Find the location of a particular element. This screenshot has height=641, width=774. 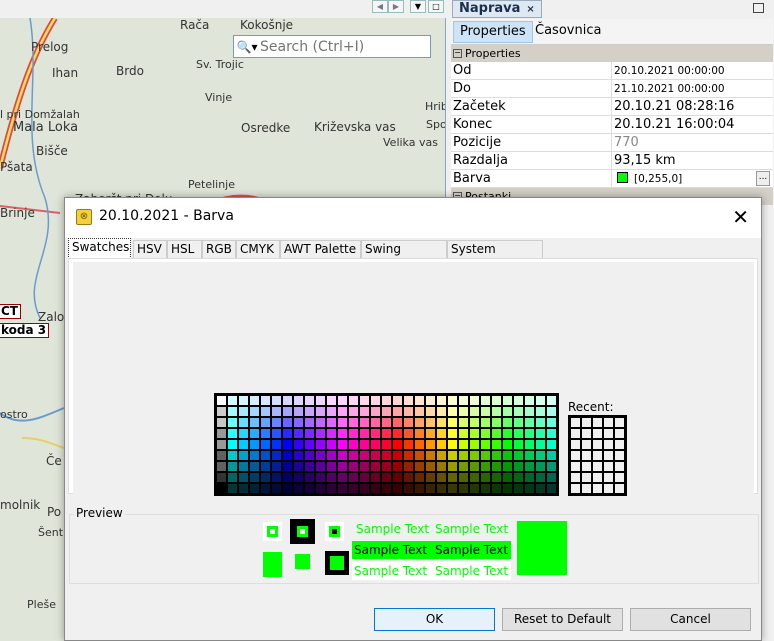

property-row-od: Od 20.10.2021 00:00:00 is located at coordinates (612, 71).